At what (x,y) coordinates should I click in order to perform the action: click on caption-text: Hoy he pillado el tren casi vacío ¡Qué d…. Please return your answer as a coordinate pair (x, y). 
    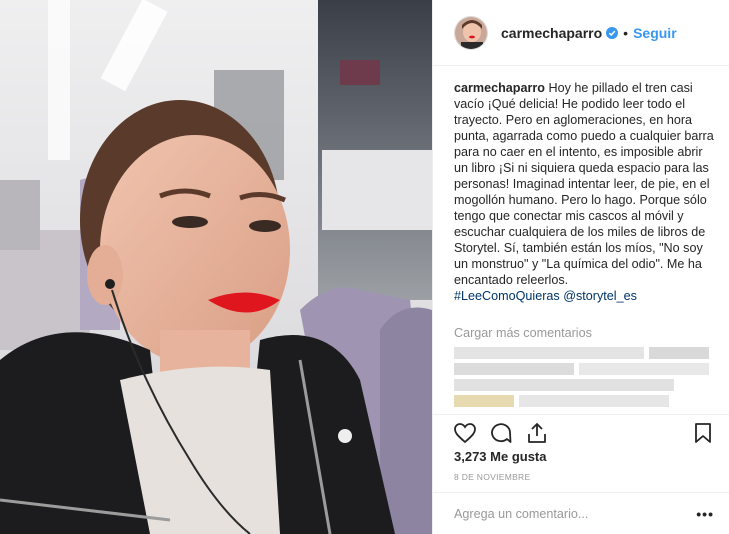
    Looking at the image, I should click on (584, 184).